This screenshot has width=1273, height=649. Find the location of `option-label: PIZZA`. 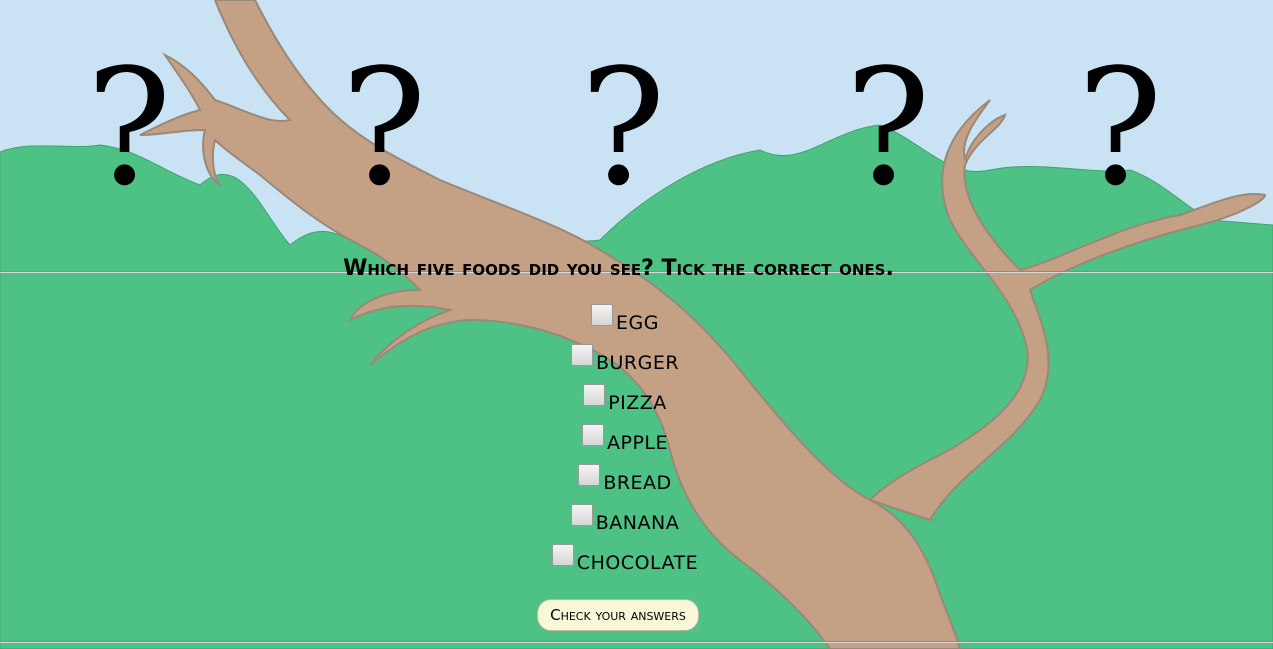

option-label: PIZZA is located at coordinates (637, 403).